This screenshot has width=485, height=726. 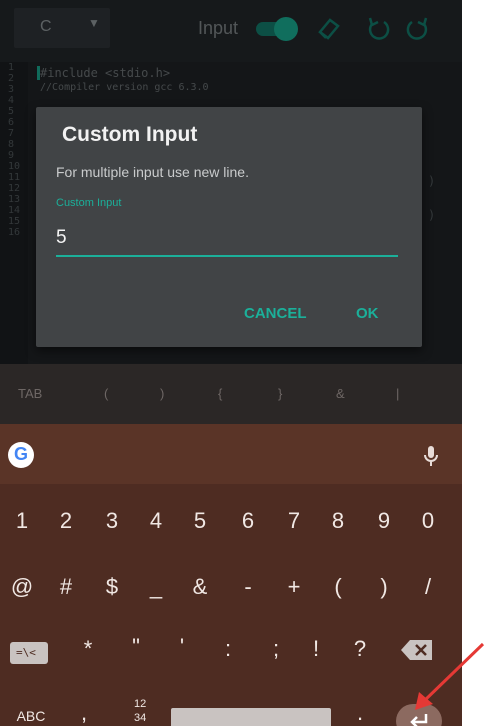 I want to click on custom-input-value: 5, so click(x=61, y=237).